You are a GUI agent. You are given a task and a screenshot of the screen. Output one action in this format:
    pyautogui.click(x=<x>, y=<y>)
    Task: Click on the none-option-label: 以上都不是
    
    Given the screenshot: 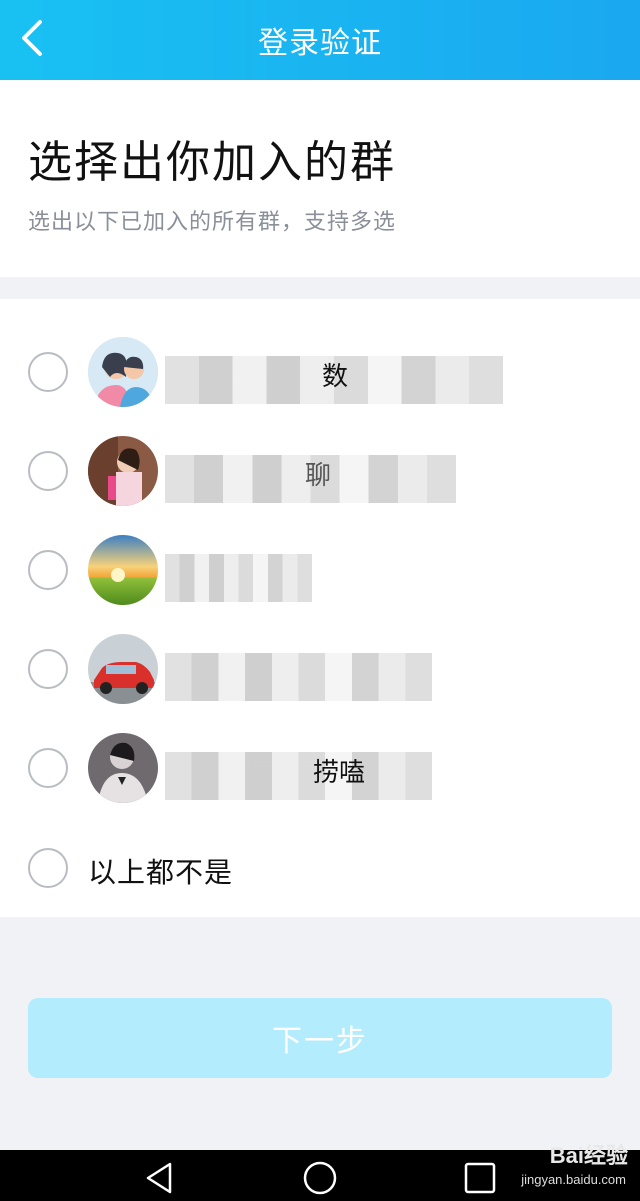 What is the action you would take?
    pyautogui.click(x=161, y=872)
    